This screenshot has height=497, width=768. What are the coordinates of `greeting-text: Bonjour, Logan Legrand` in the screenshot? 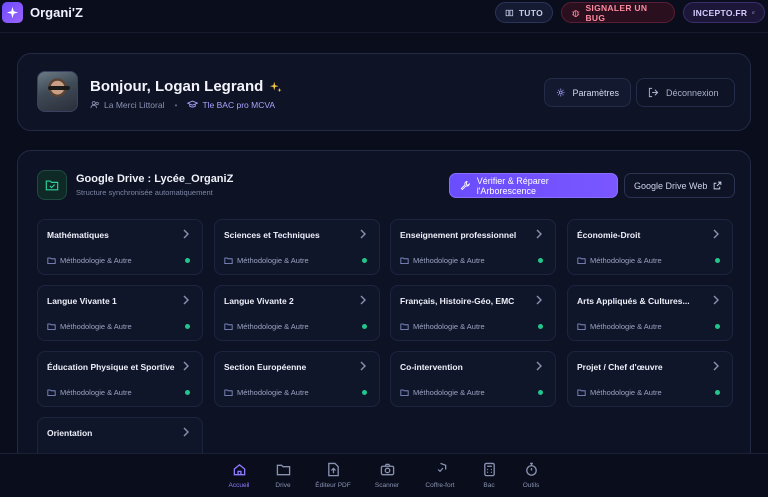 It's located at (177, 86).